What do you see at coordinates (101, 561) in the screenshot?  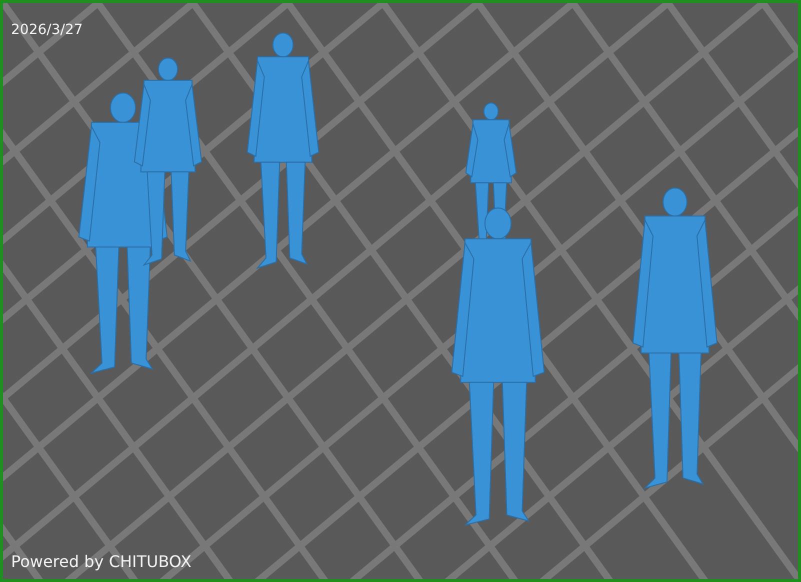 I see `footer-label: Powered by CHITUBOX` at bounding box center [101, 561].